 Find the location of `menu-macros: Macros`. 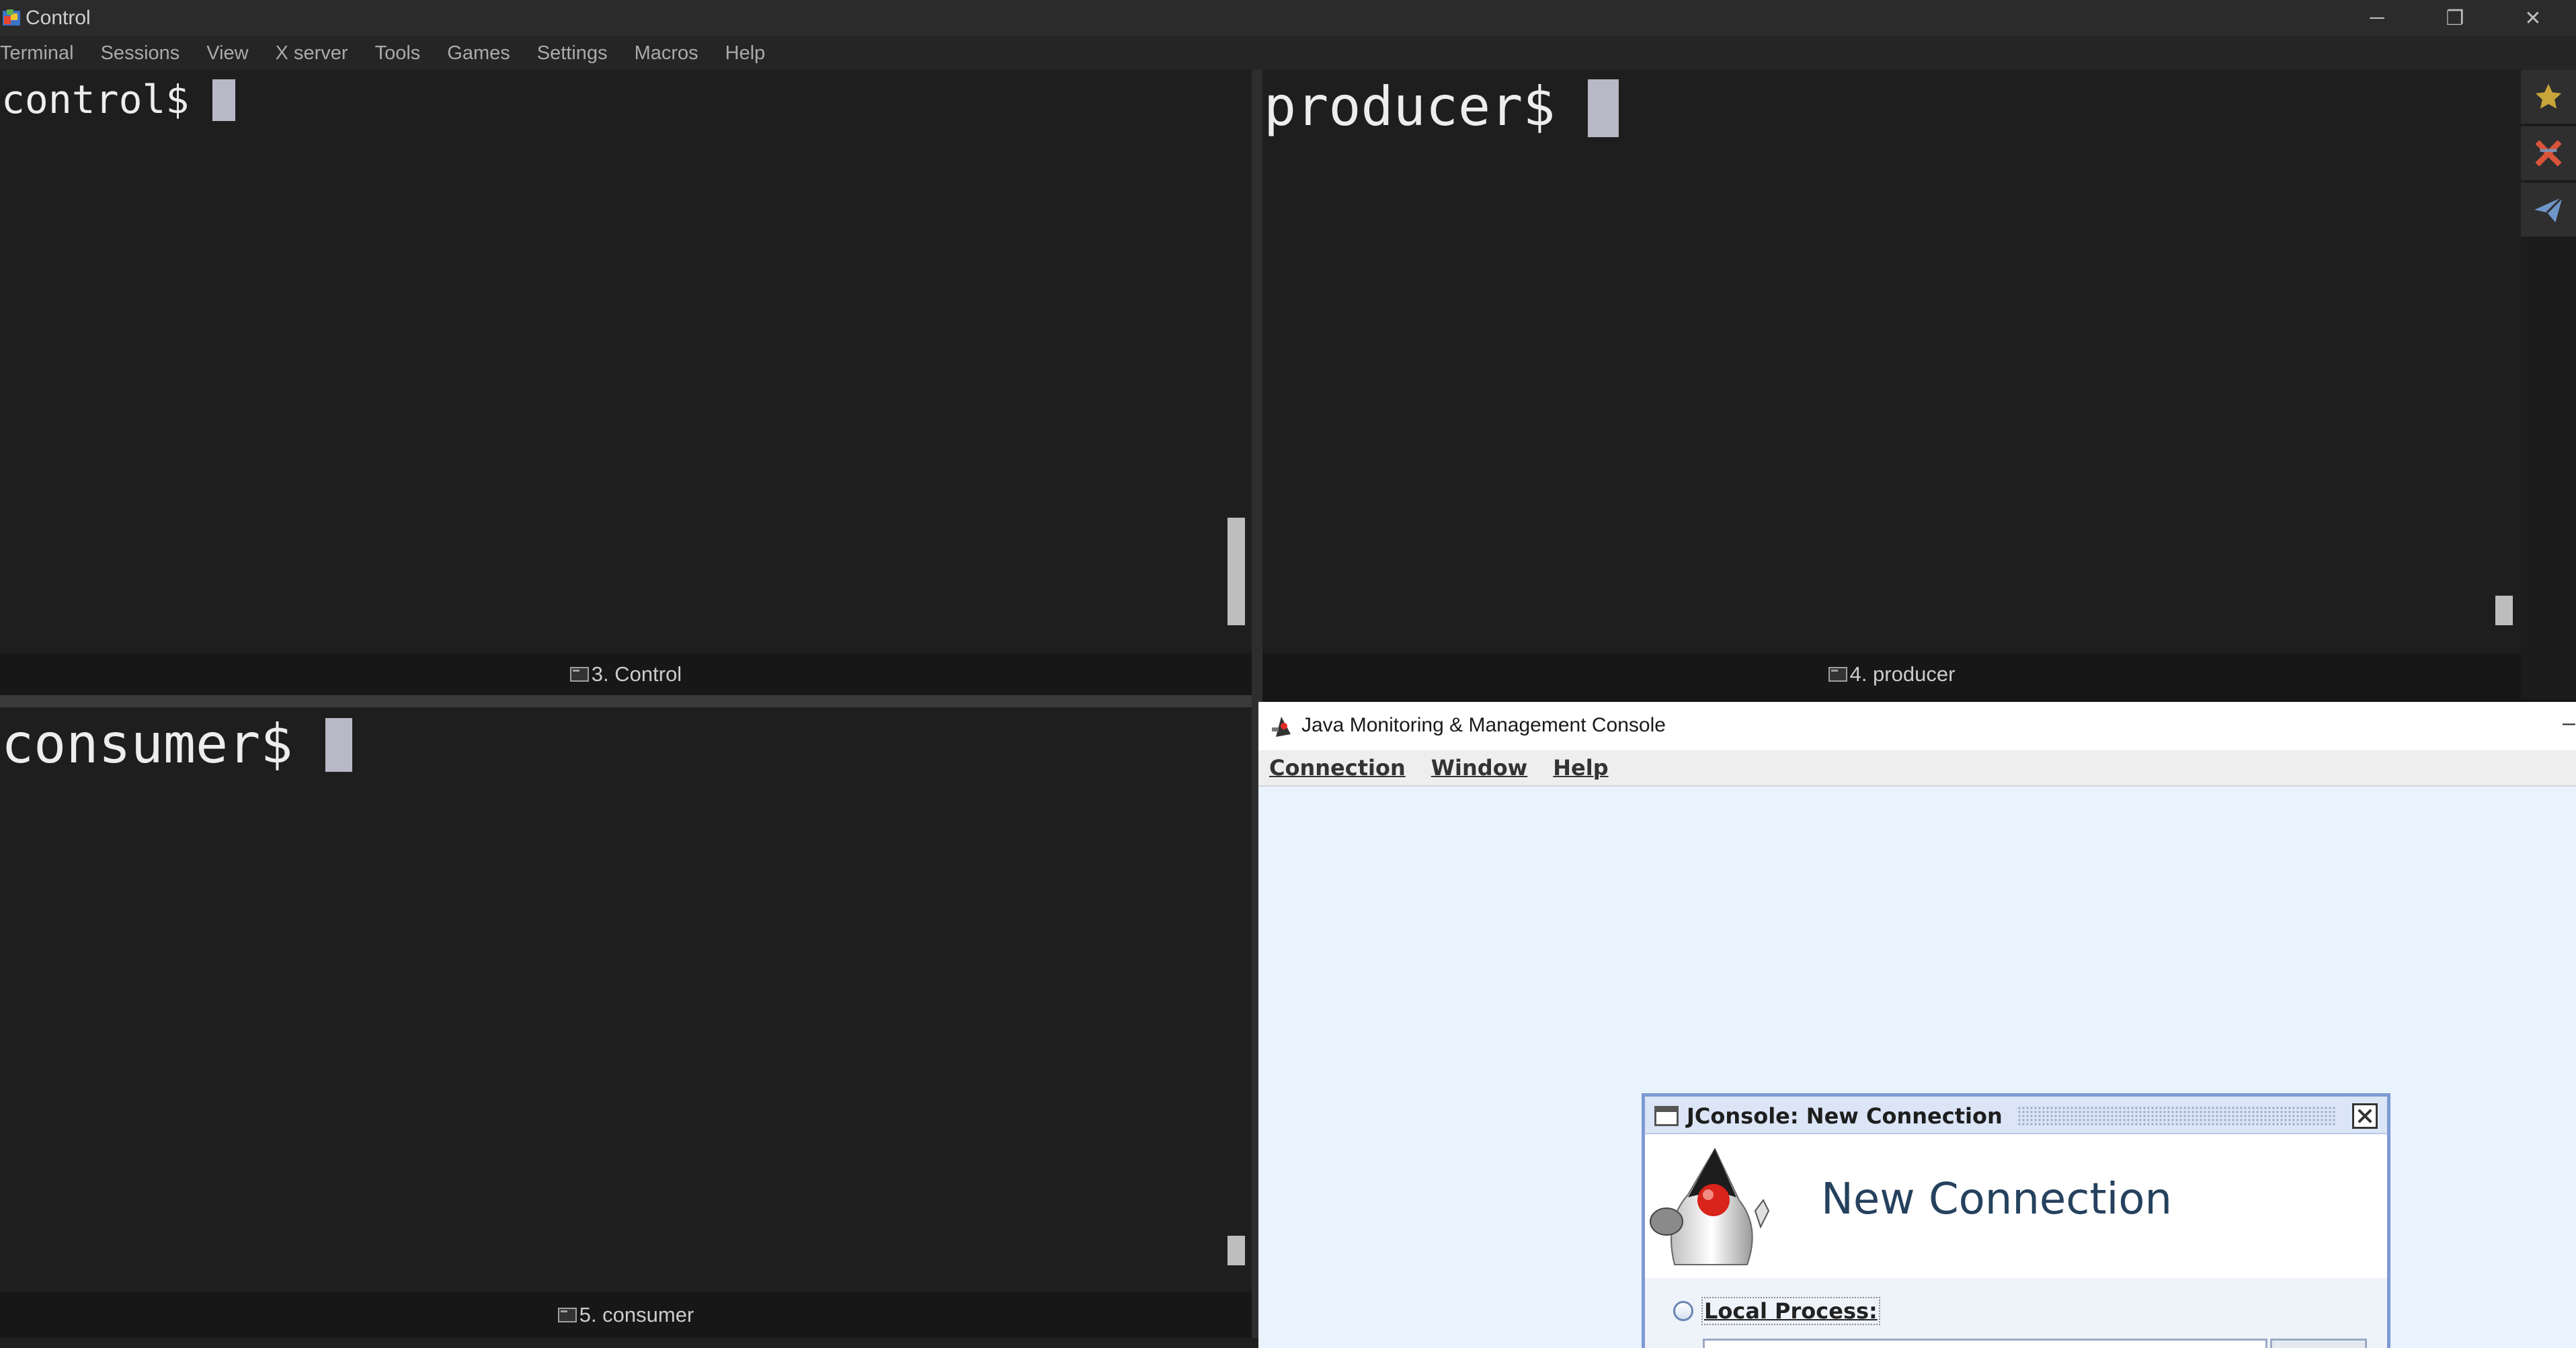

menu-macros: Macros is located at coordinates (666, 53).